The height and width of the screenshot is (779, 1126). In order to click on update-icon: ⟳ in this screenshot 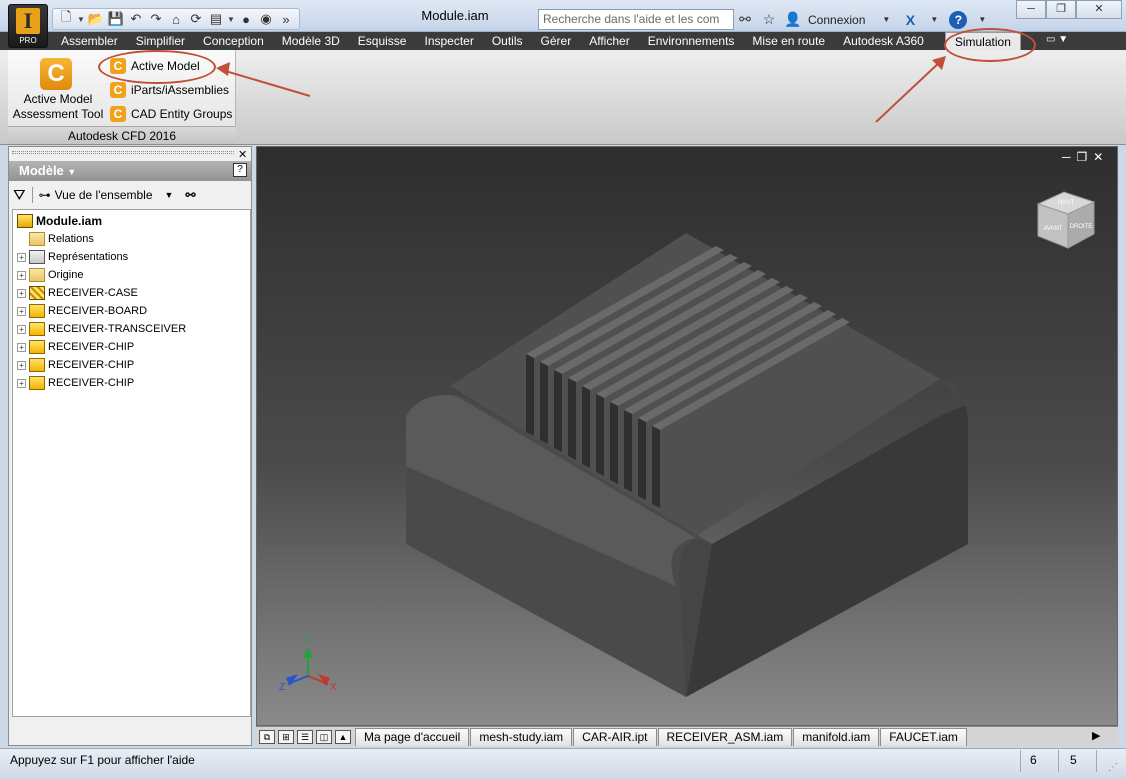, I will do `click(196, 19)`.